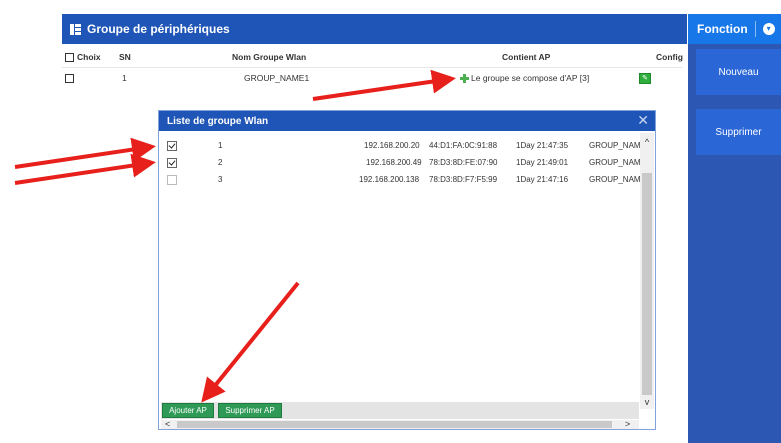  Describe the element at coordinates (463, 162) in the screenshot. I see `row-mac: 78:D3:8D:FE:07:90` at that location.